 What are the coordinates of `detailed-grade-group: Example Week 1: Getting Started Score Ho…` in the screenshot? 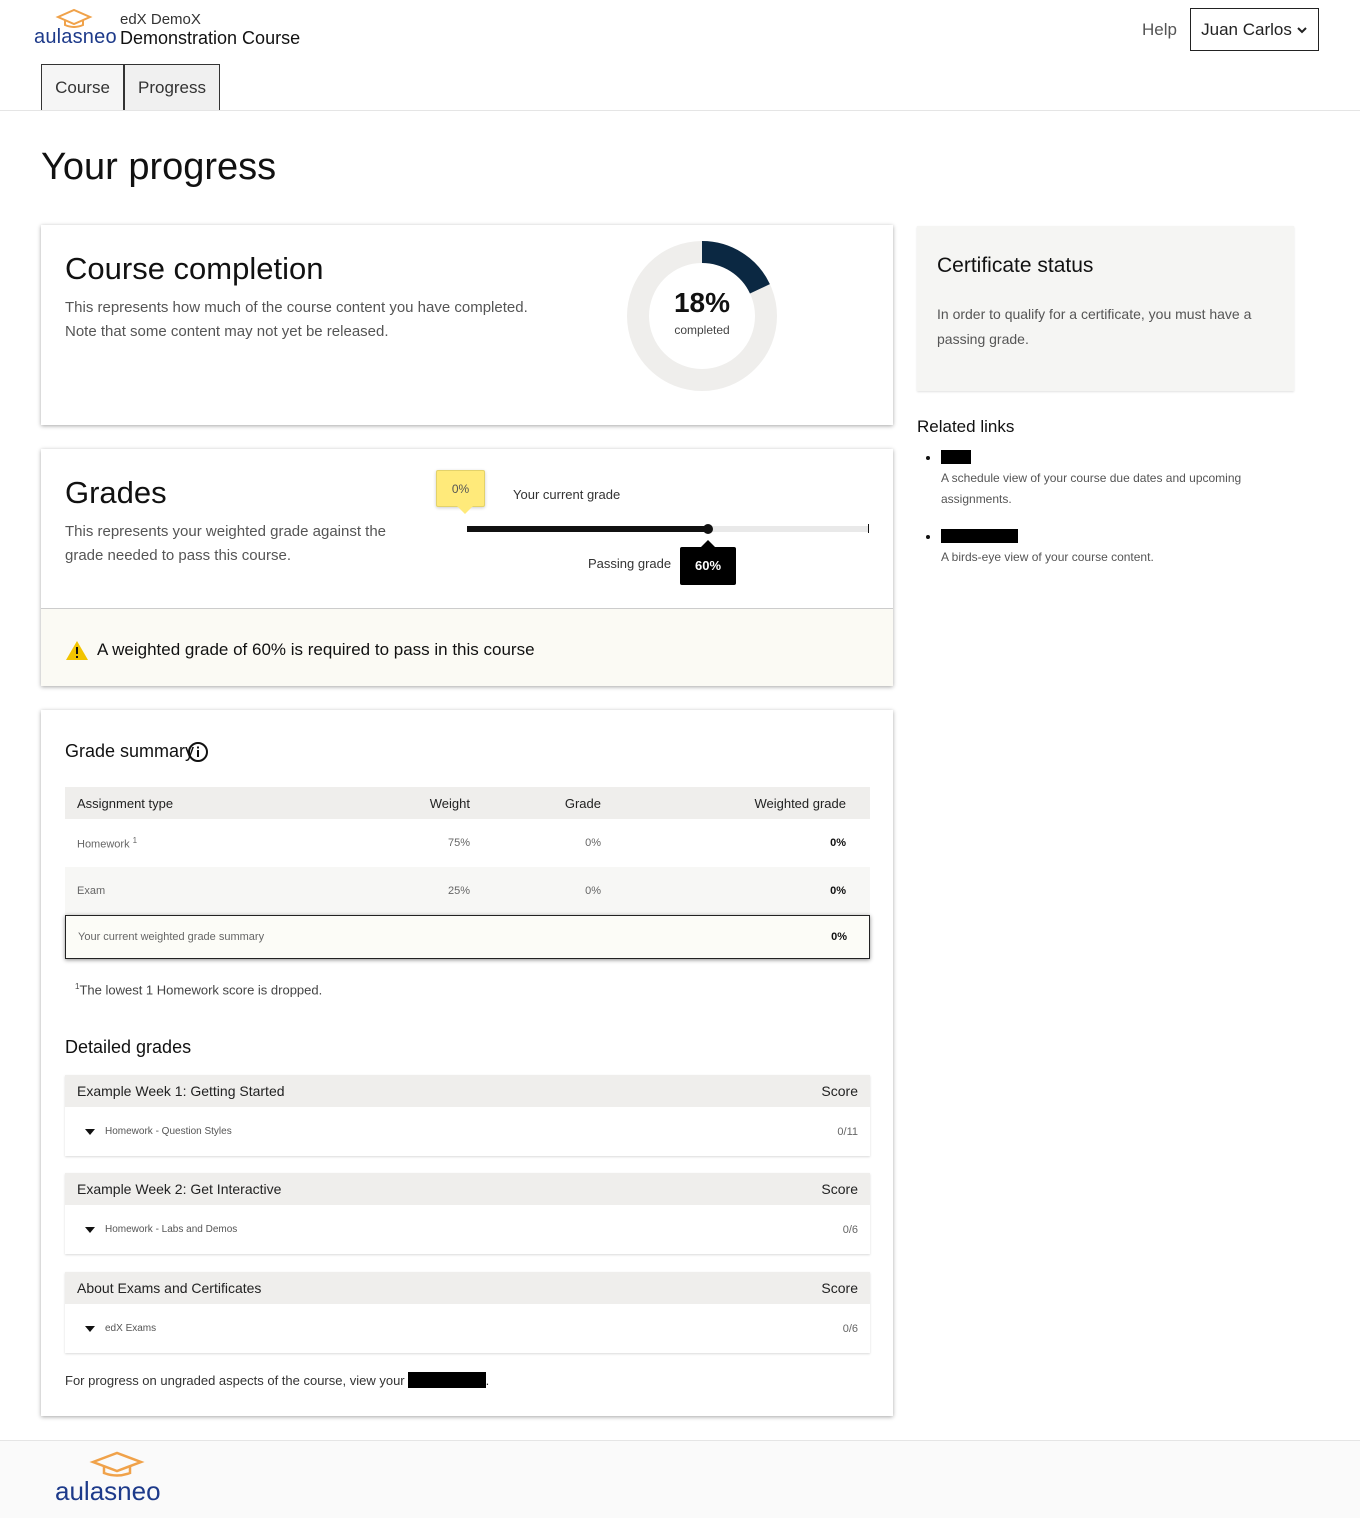 It's located at (467, 1115).